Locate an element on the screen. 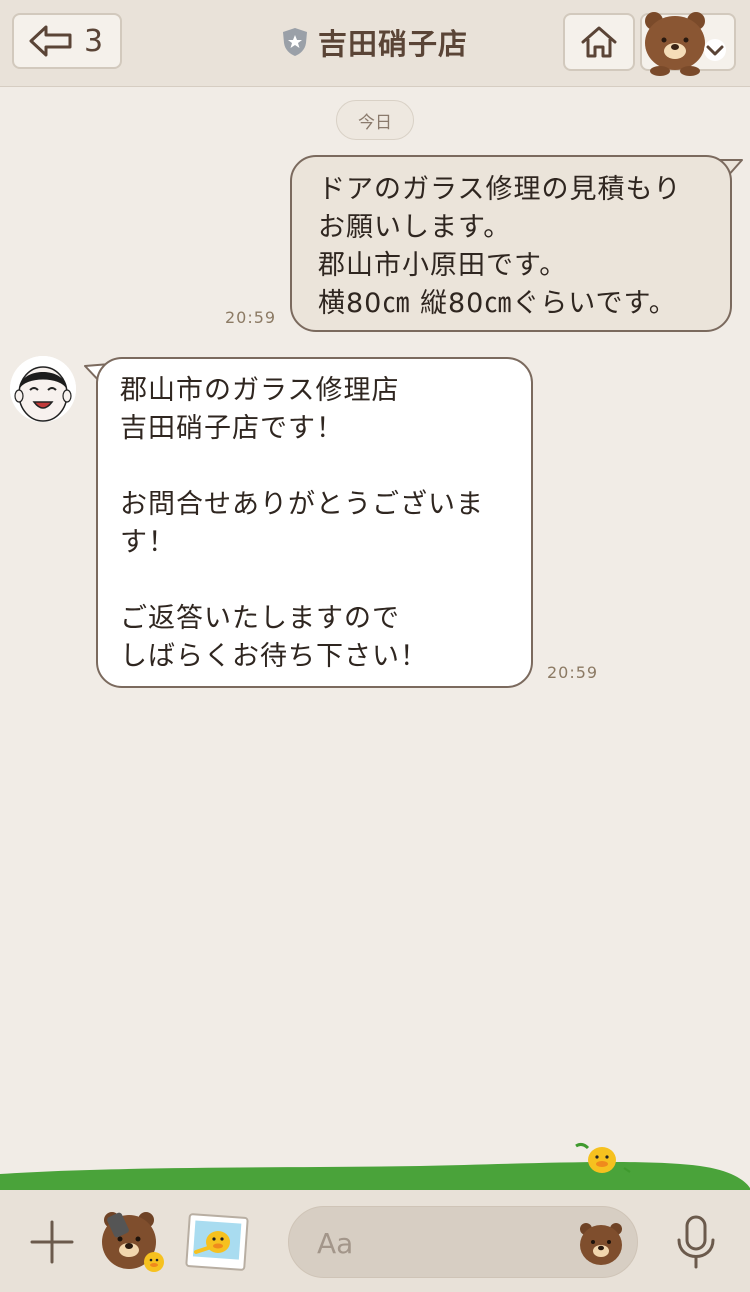  bear-emoji-icon is located at coordinates (601, 1243).